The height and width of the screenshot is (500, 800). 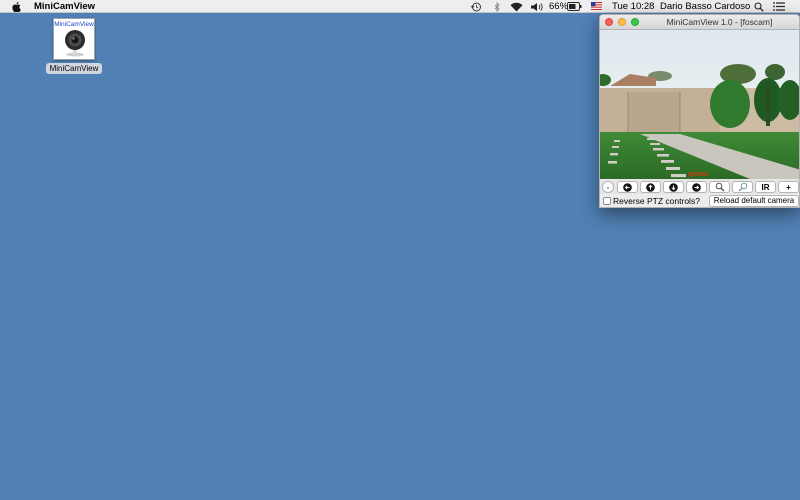 What do you see at coordinates (698, 174) in the screenshot?
I see `camera-overlay-text: portao` at bounding box center [698, 174].